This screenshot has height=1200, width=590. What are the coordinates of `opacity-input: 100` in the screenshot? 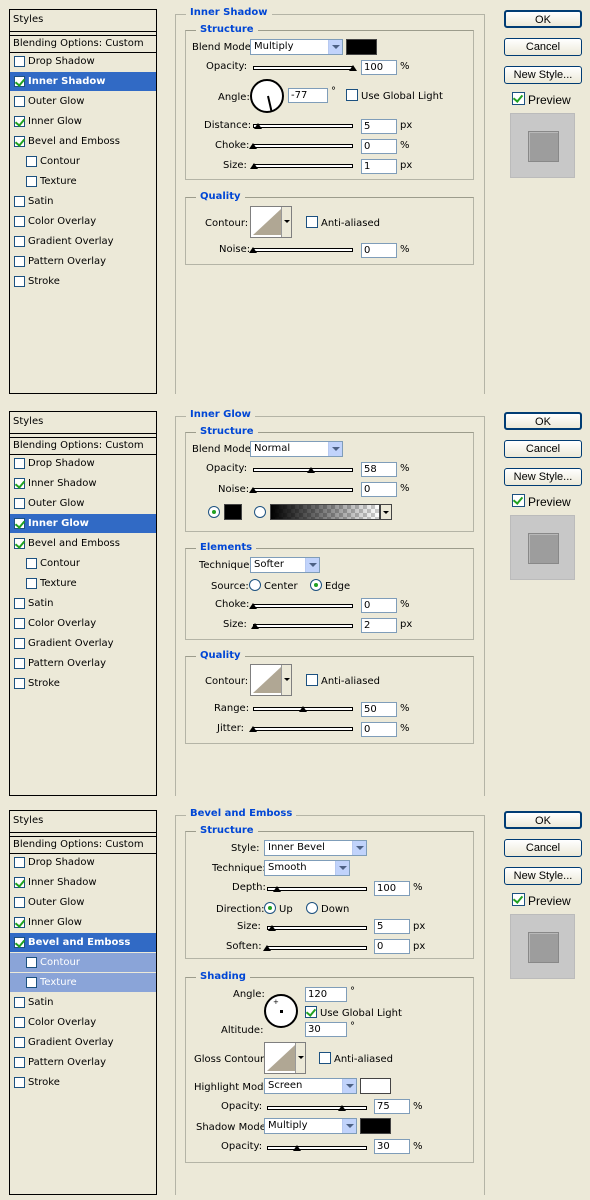 It's located at (379, 67).